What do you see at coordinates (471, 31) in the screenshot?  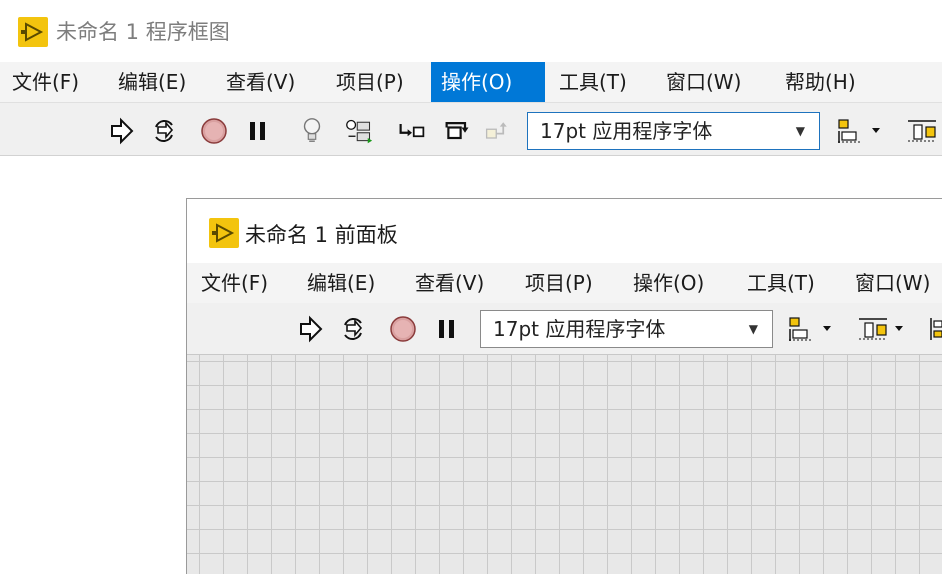 I see `block-diagram-titlebar: 未命名 1 程序框图` at bounding box center [471, 31].